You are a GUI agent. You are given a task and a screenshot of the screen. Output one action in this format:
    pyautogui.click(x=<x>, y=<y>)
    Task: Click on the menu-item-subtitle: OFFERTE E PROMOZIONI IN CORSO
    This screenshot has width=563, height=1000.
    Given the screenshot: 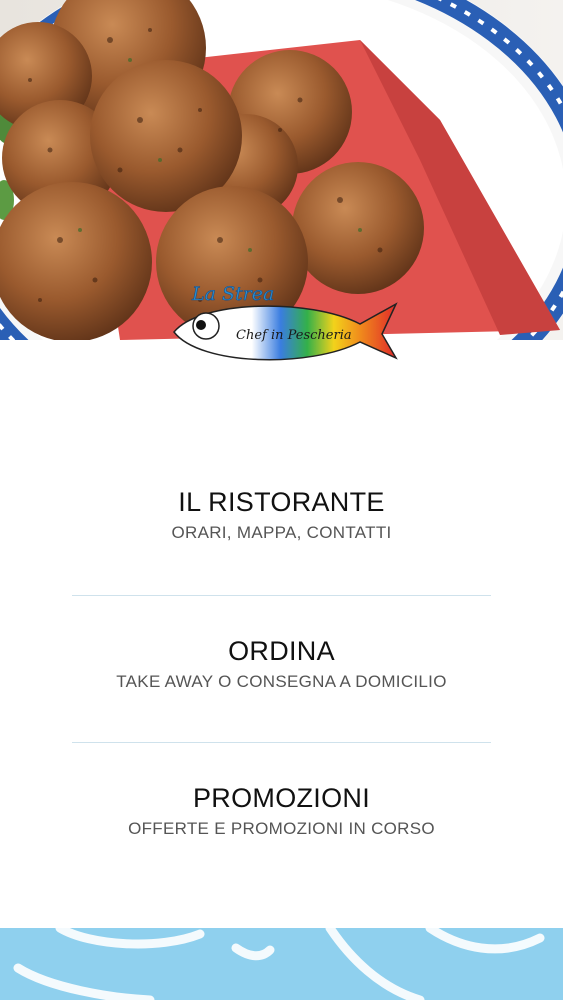 What is the action you would take?
    pyautogui.click(x=281, y=828)
    